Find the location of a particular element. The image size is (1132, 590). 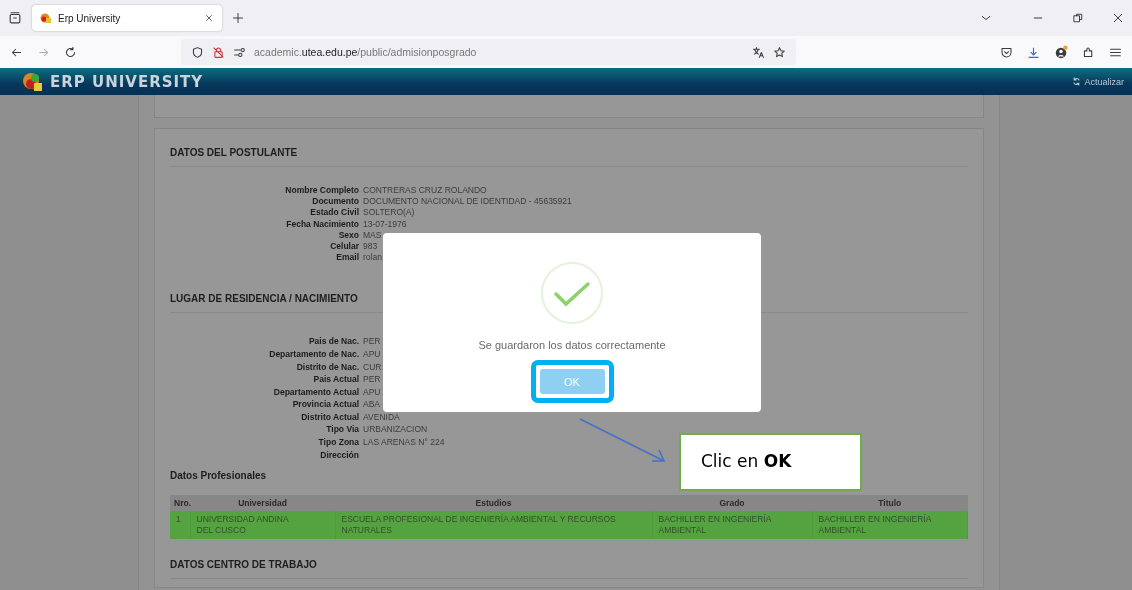

field-value: URBANIZACION is located at coordinates (396, 430).